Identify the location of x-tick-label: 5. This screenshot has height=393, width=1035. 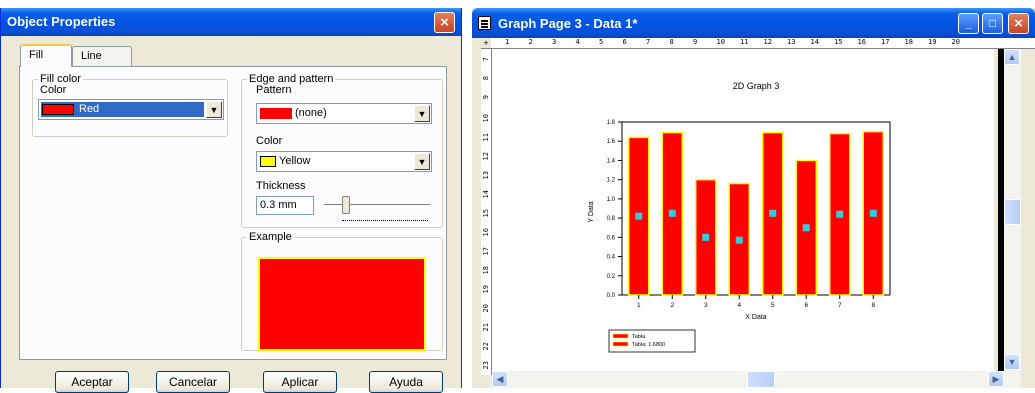
(773, 305).